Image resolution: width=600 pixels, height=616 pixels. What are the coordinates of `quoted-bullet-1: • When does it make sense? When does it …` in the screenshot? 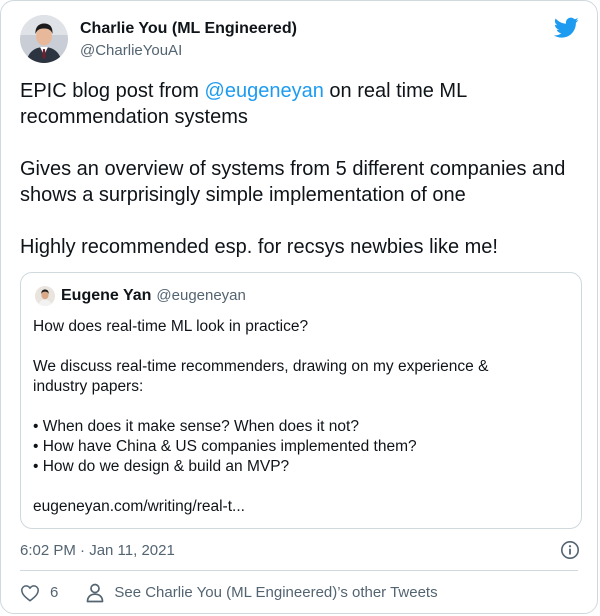 It's located at (196, 426).